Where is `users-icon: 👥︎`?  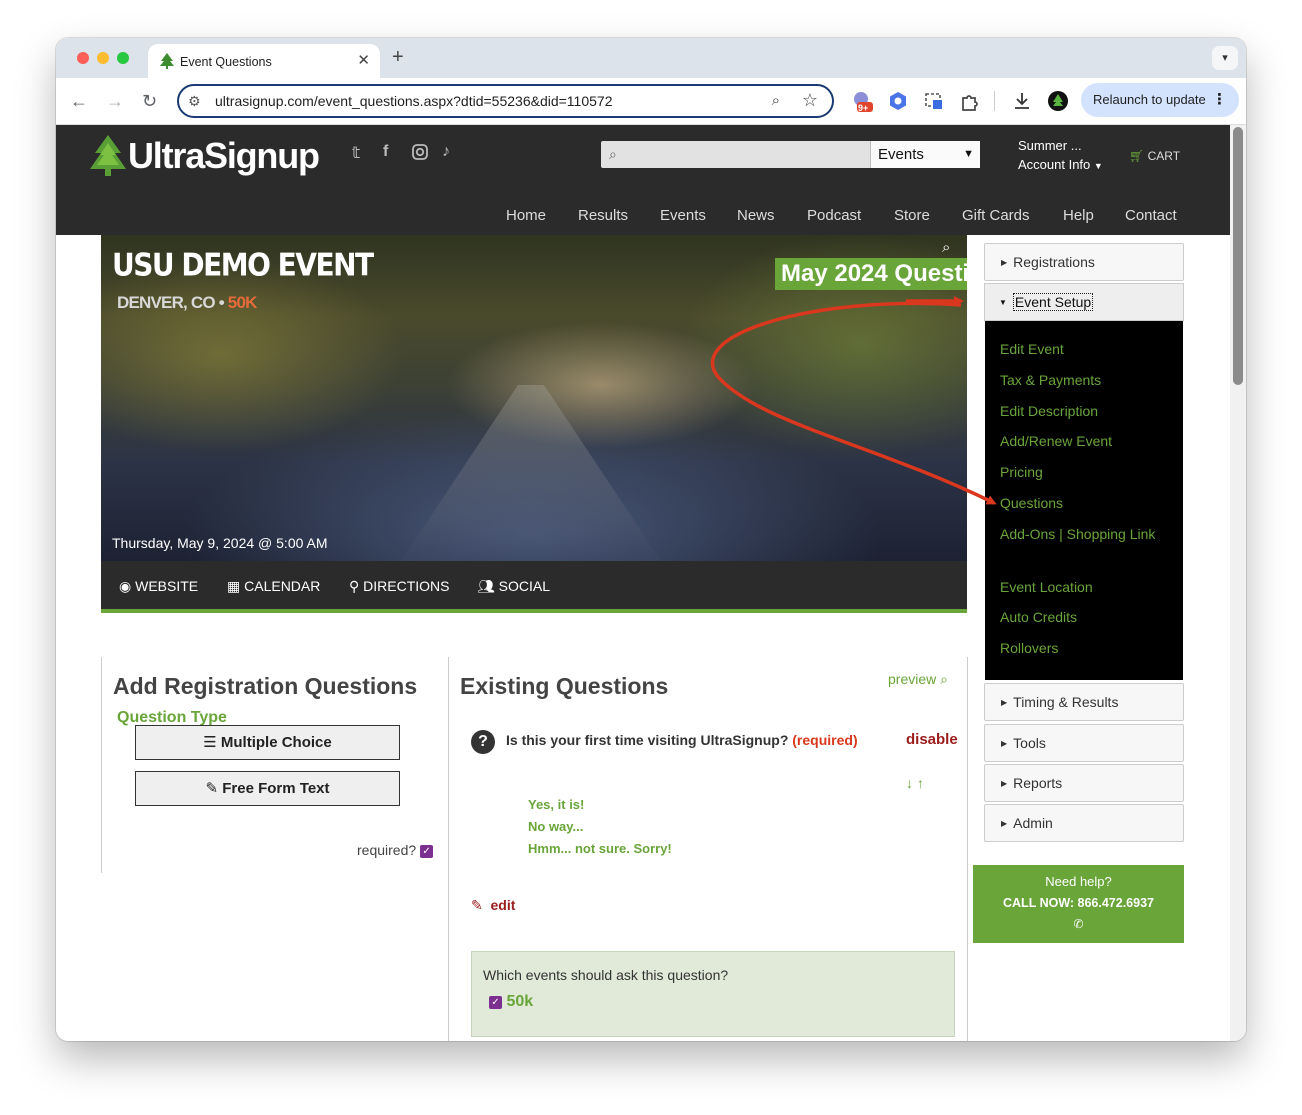 users-icon: 👥︎ is located at coordinates (486, 586).